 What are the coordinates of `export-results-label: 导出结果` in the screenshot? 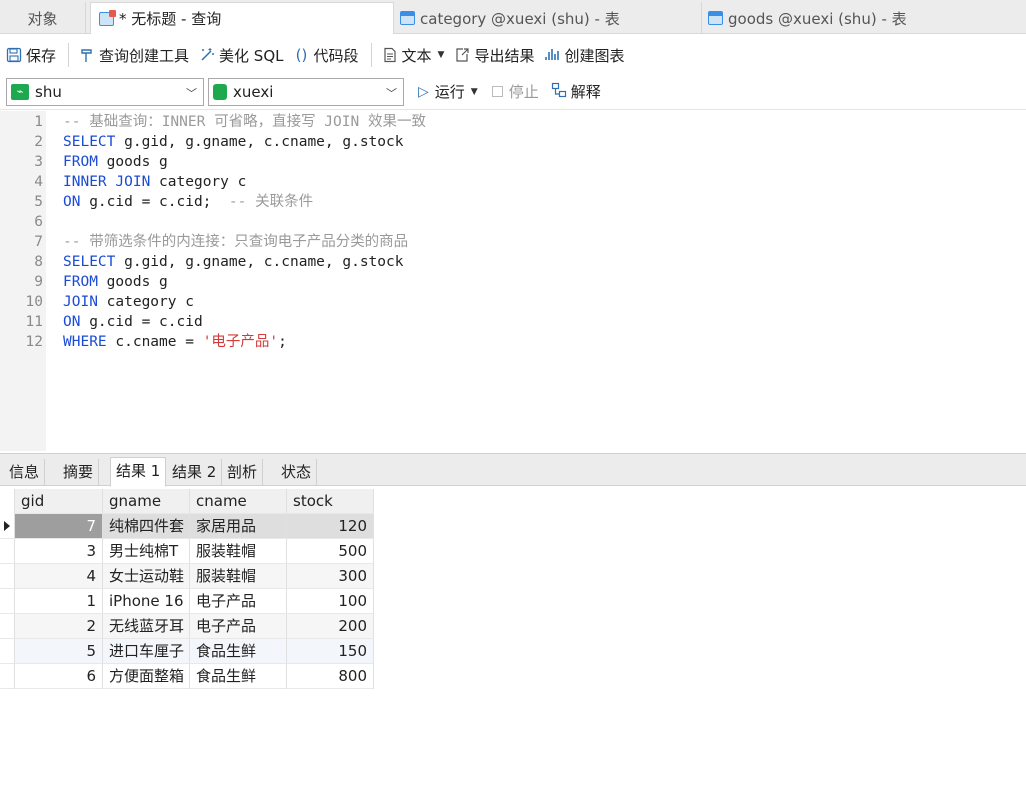 It's located at (504, 55).